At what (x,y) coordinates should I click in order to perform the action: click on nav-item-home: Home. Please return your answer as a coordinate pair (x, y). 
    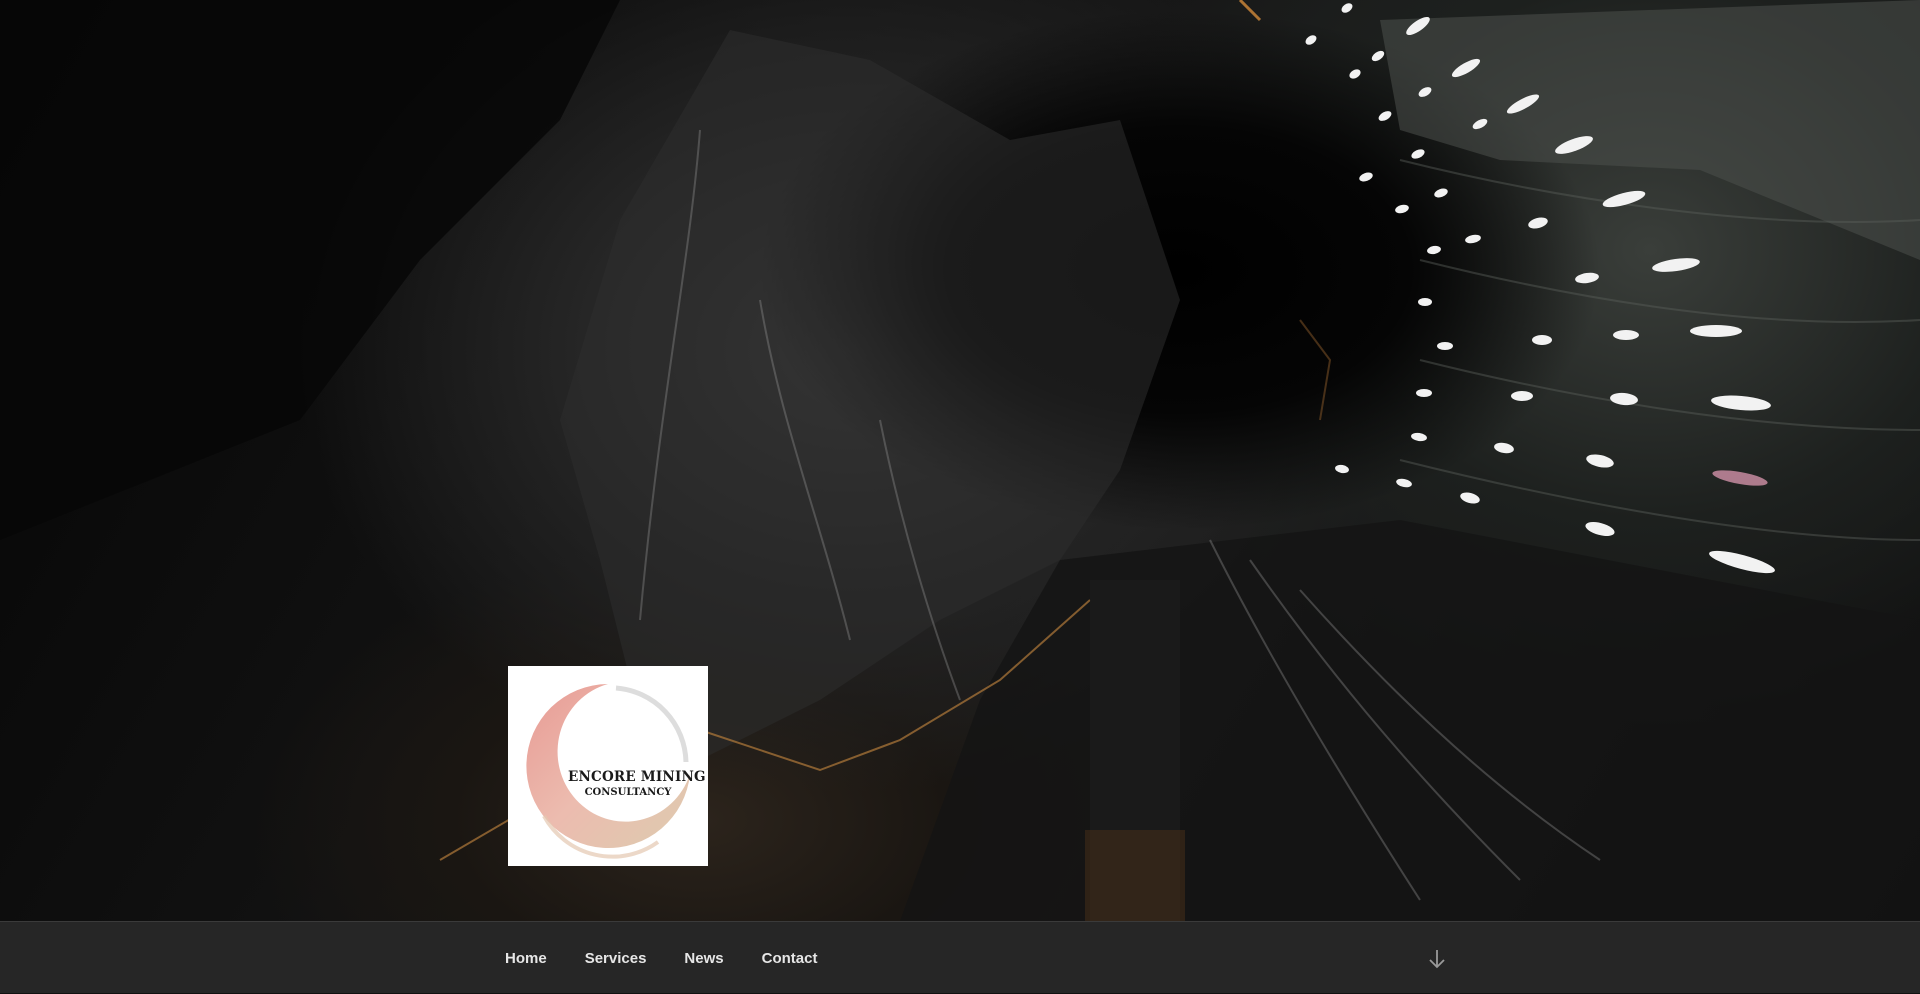
    Looking at the image, I should click on (526, 958).